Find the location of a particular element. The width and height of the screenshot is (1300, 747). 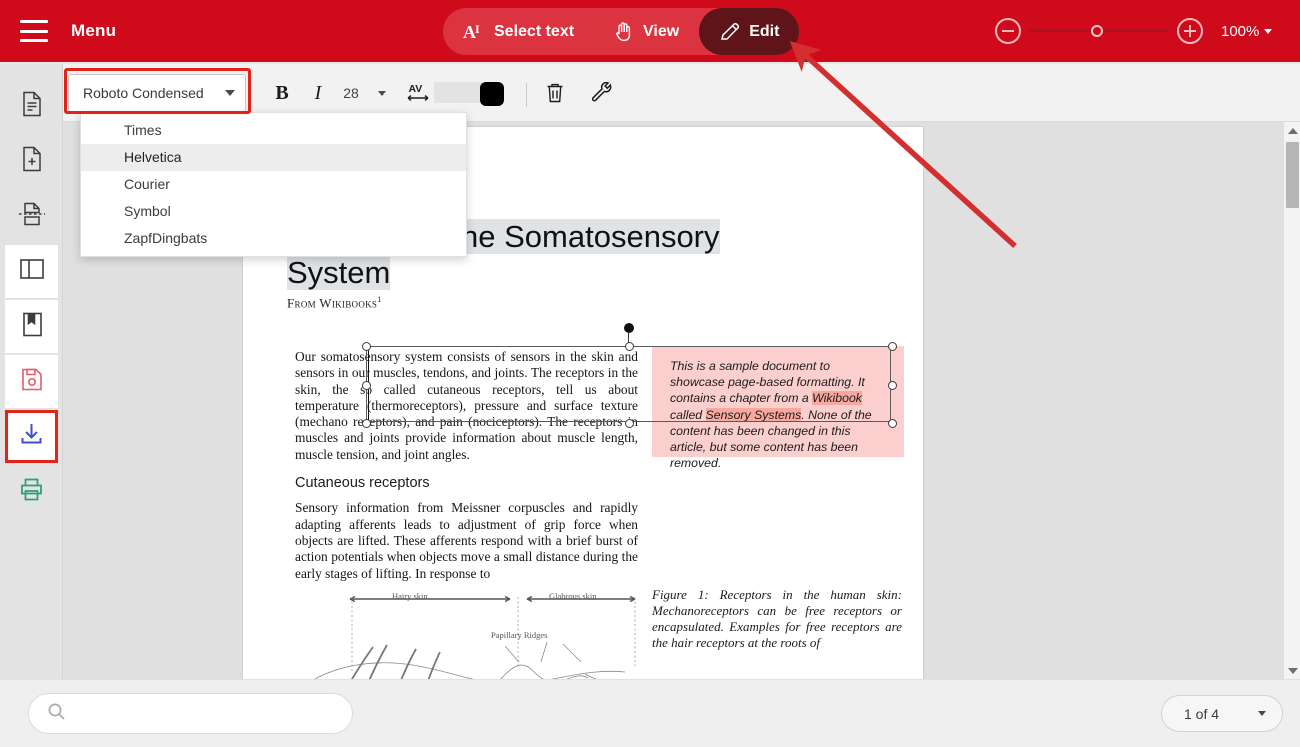

zoom-slider-handle is located at coordinates (1097, 31).